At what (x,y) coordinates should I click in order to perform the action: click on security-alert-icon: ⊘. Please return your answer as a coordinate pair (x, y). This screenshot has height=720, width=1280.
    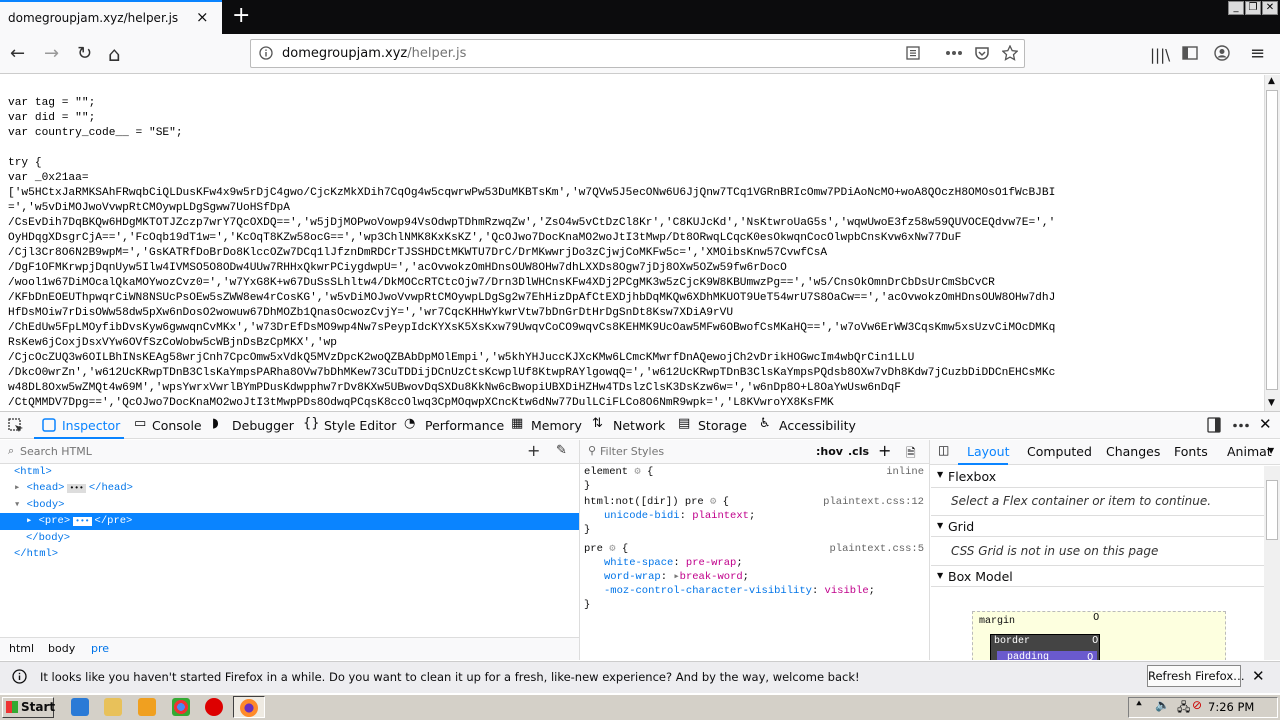
    Looking at the image, I should click on (1197, 705).